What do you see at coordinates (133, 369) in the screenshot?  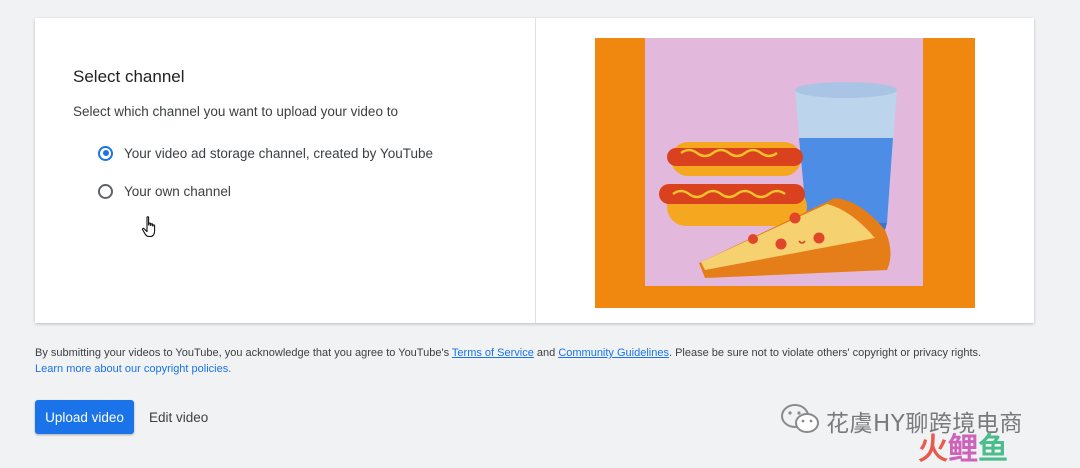 I see `copyright-policies-link: Learn more about our copyright policies.` at bounding box center [133, 369].